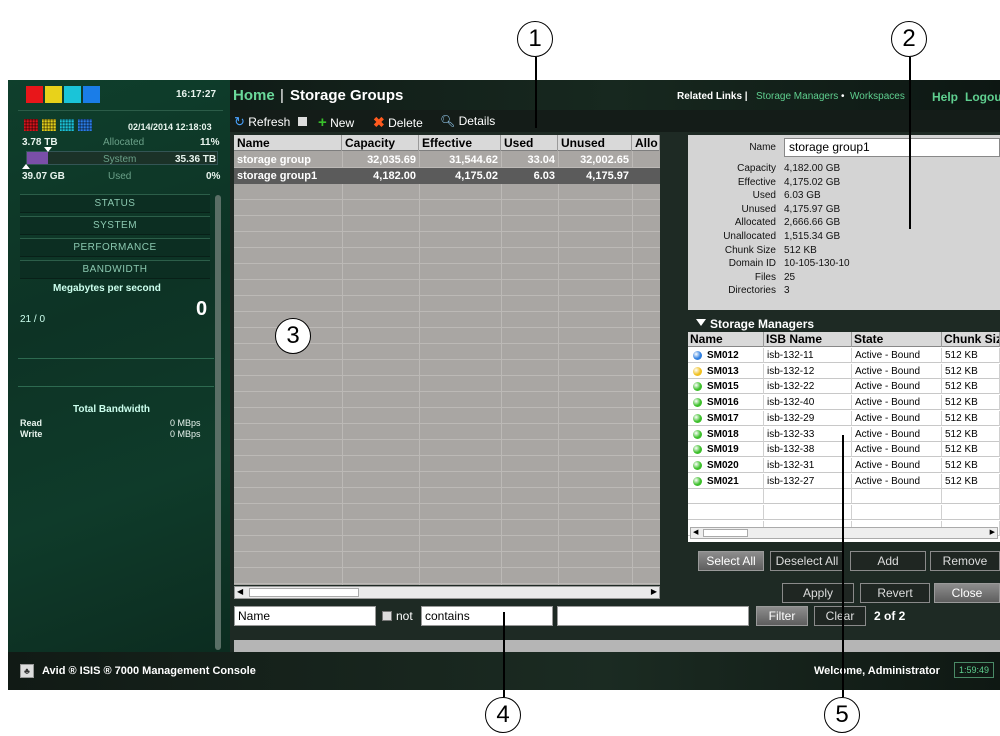  Describe the element at coordinates (892, 147) in the screenshot. I see `detail-name-input: storage group1` at that location.